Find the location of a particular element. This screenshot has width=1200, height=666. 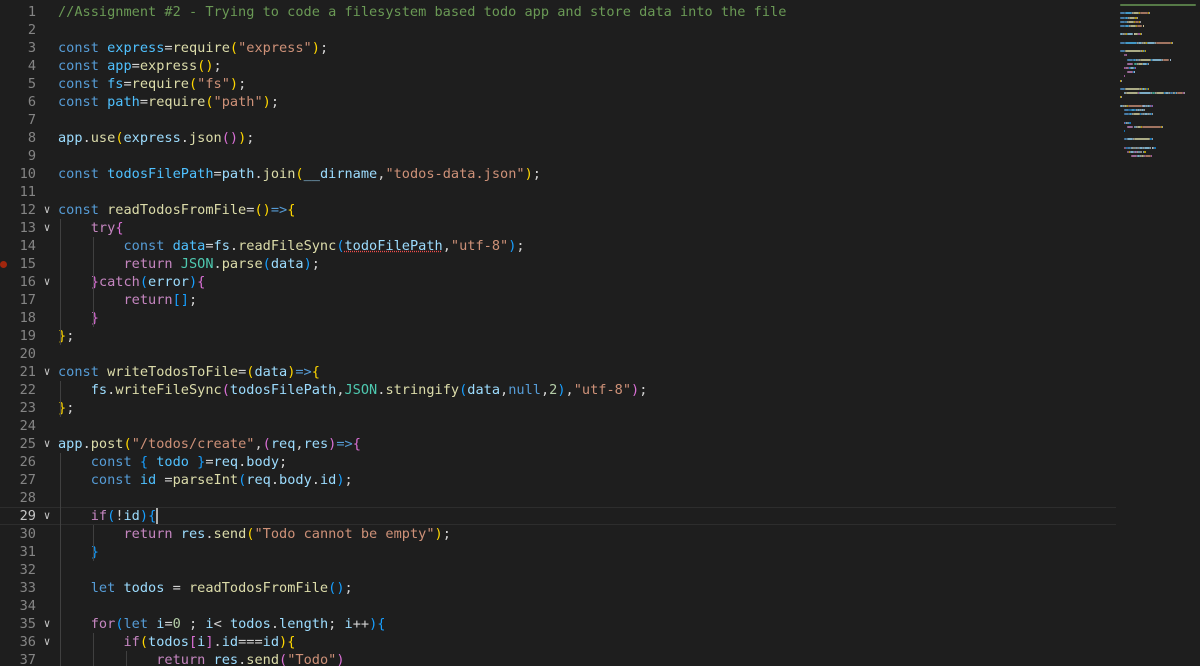

code-line: 28 is located at coordinates (558, 498).